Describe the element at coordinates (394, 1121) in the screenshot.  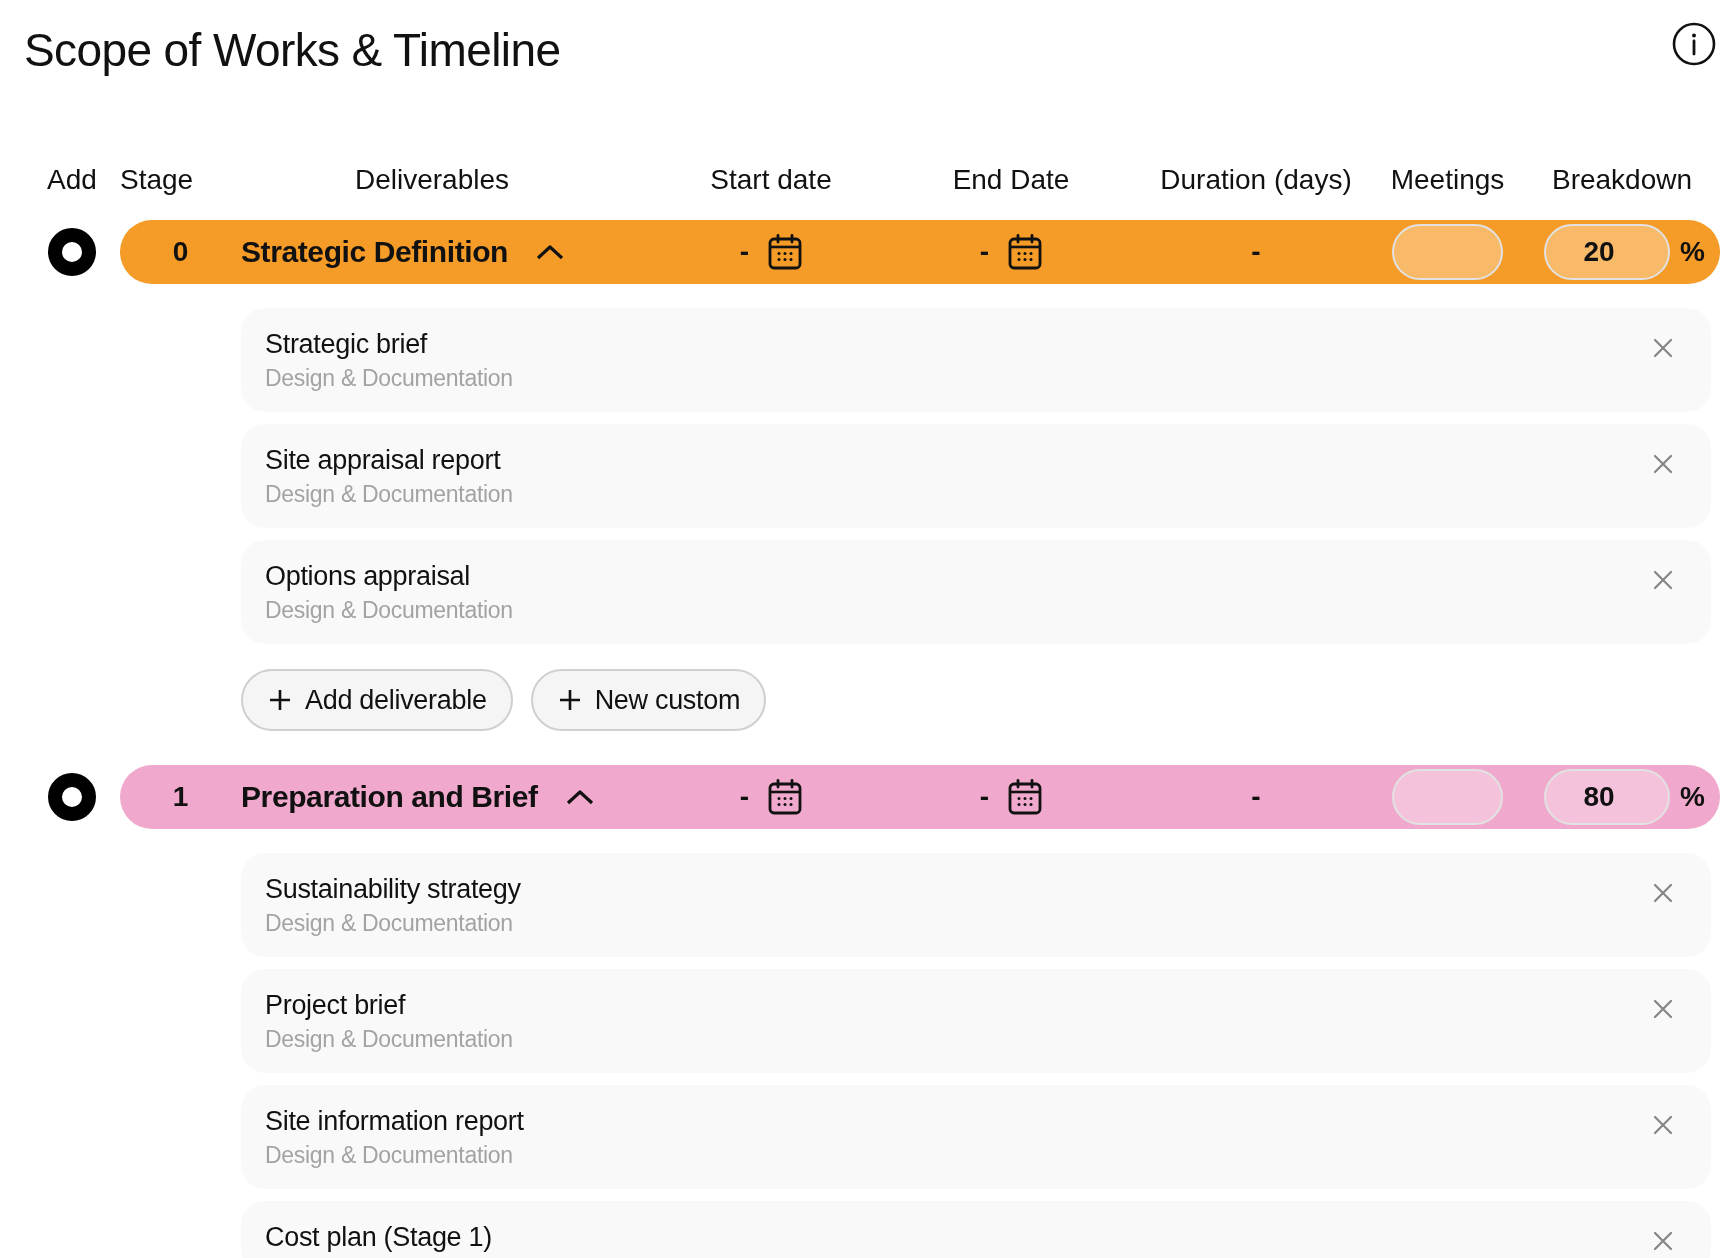
I see `deliverable-title: Site information report` at that location.